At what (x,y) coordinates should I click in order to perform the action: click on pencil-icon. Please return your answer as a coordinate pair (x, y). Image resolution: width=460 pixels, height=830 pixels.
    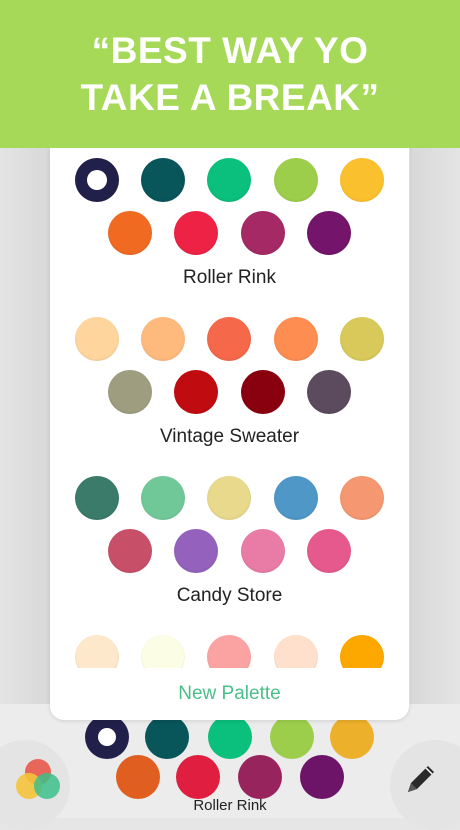
    Looking at the image, I should click on (421, 779).